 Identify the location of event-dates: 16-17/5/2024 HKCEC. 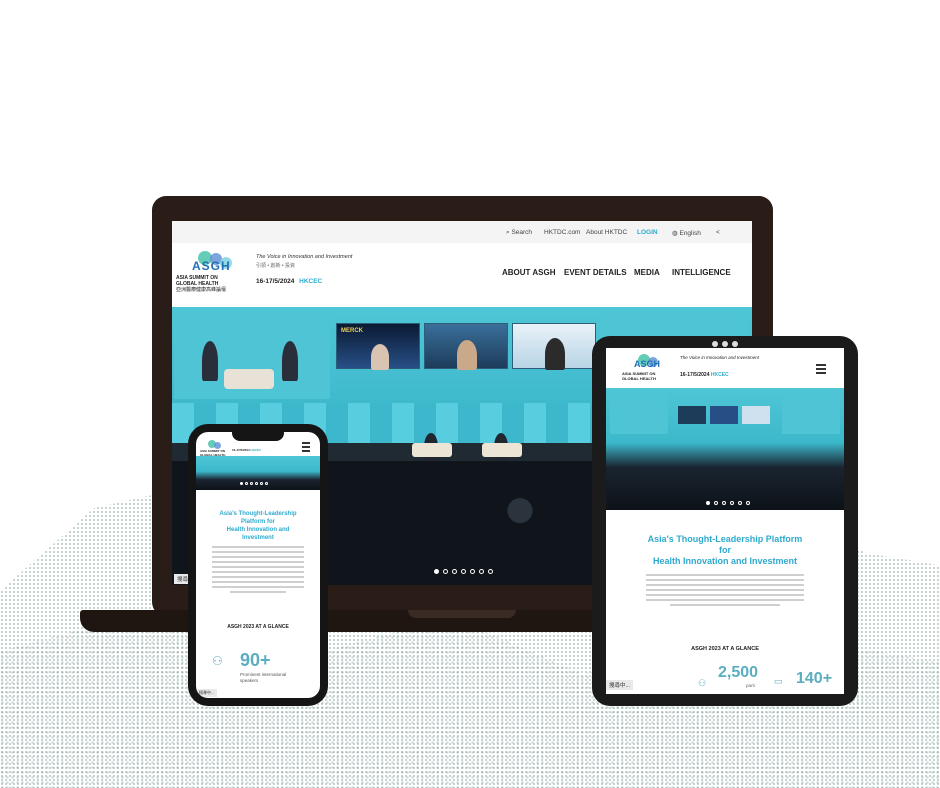
(289, 281).